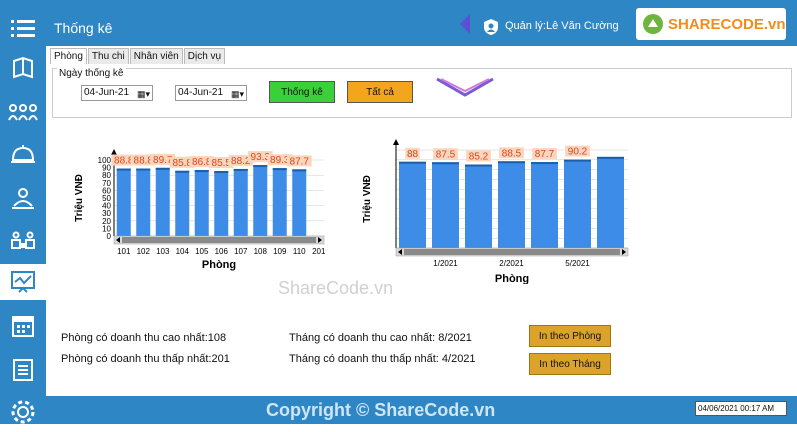 This screenshot has height=432, width=797. I want to click on x-tick-label: 106, so click(222, 251).